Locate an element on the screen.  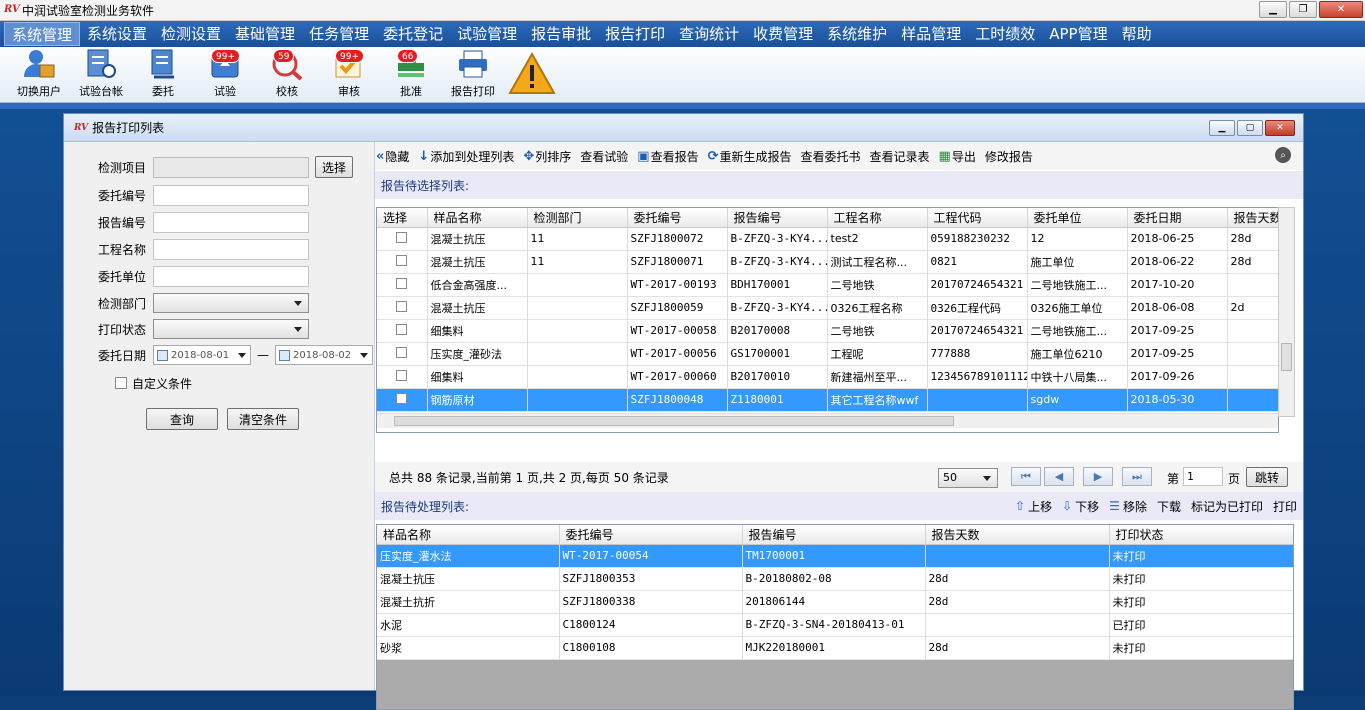
tool-8: ▦ 导出 is located at coordinates (957, 156).